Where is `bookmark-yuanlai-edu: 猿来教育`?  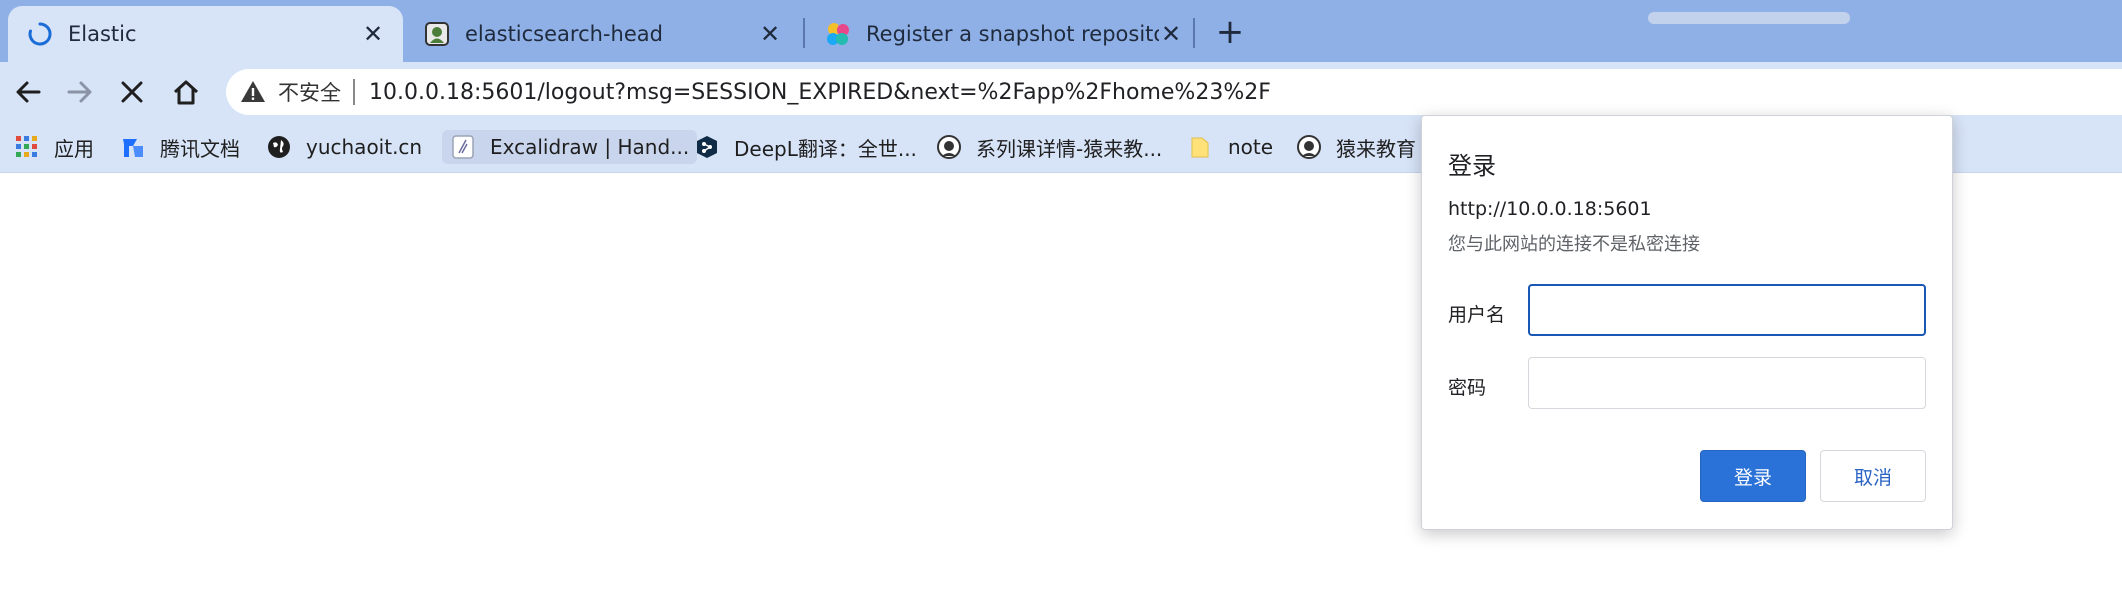
bookmark-yuanlai-edu: 猿来教育 is located at coordinates (1356, 147).